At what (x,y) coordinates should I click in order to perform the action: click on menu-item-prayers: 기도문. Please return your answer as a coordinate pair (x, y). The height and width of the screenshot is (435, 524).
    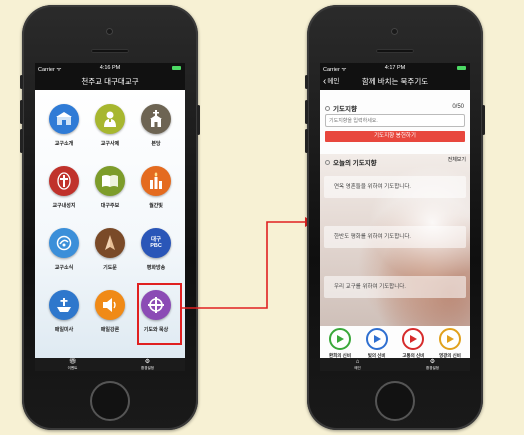
    Looking at the image, I should click on (110, 255).